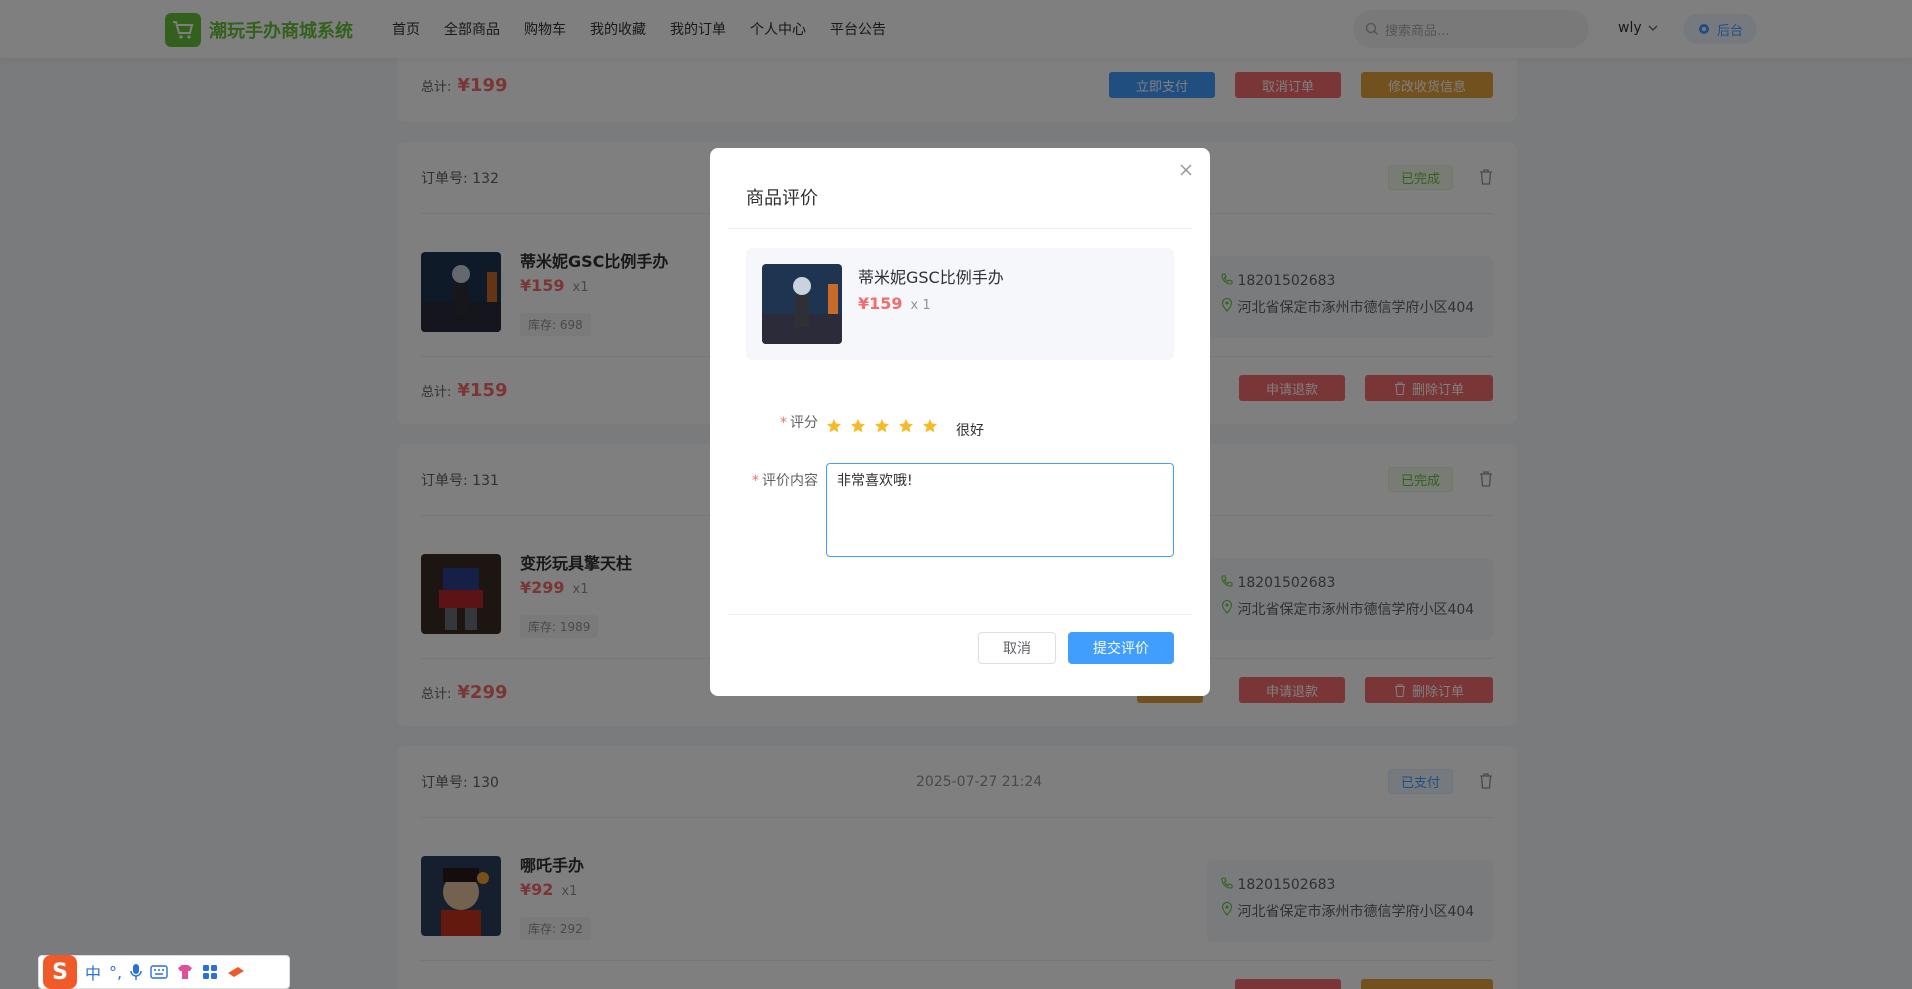 The width and height of the screenshot is (1912, 989). I want to click on product-image, so click(802, 304).